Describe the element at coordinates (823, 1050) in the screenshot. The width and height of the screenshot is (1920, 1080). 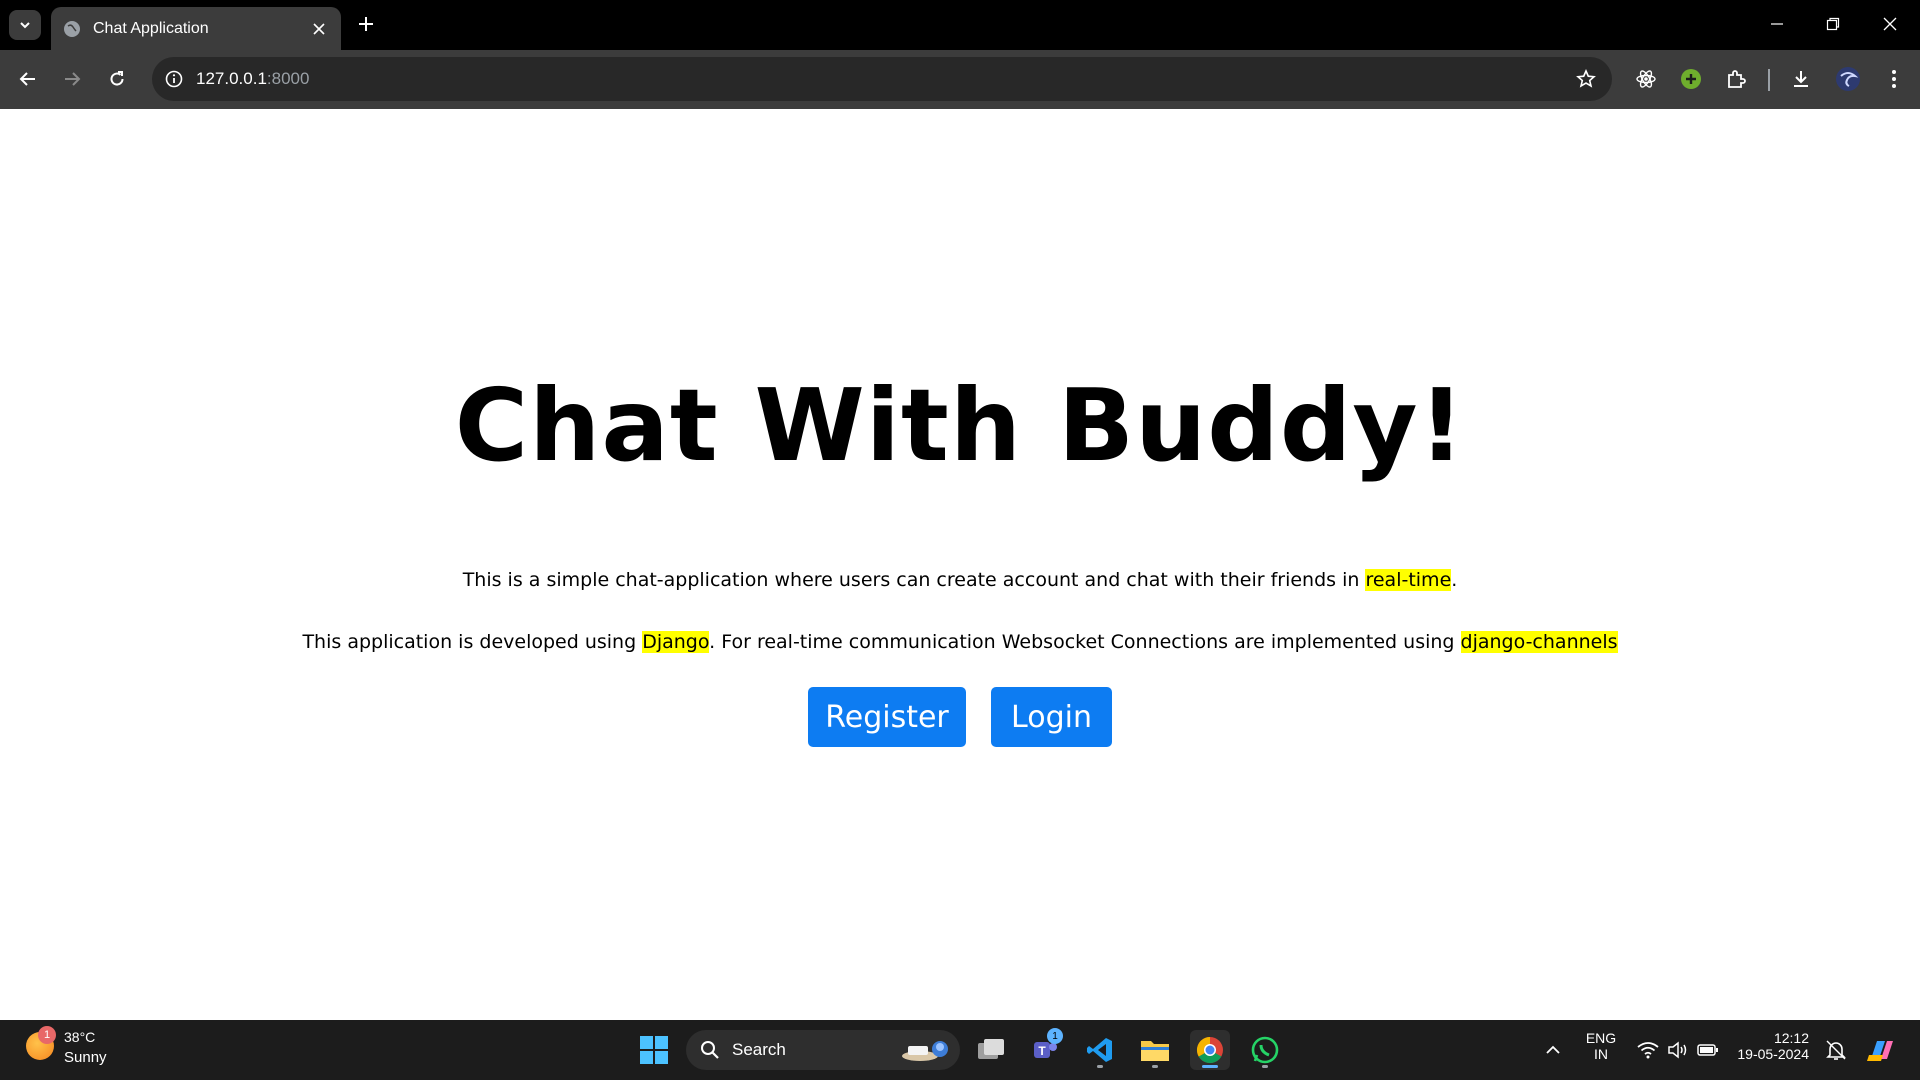
I see `taskbar-search: Search` at that location.